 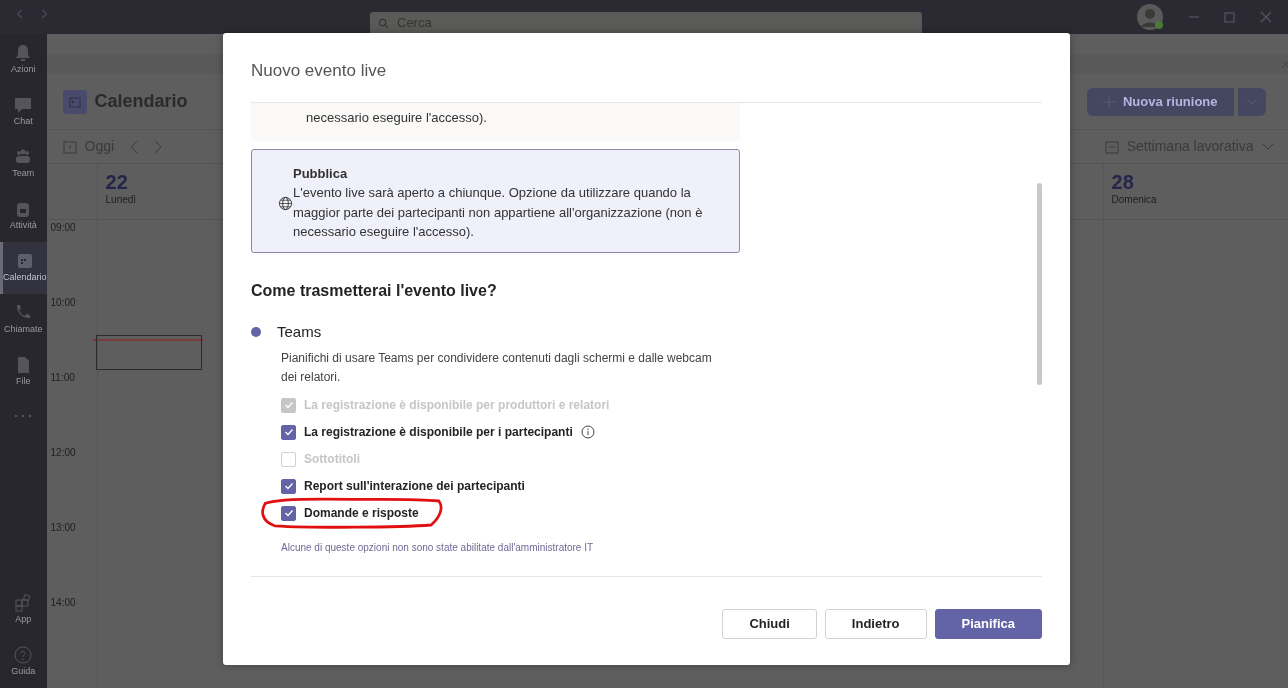 I want to click on info-icon, so click(x=587, y=432).